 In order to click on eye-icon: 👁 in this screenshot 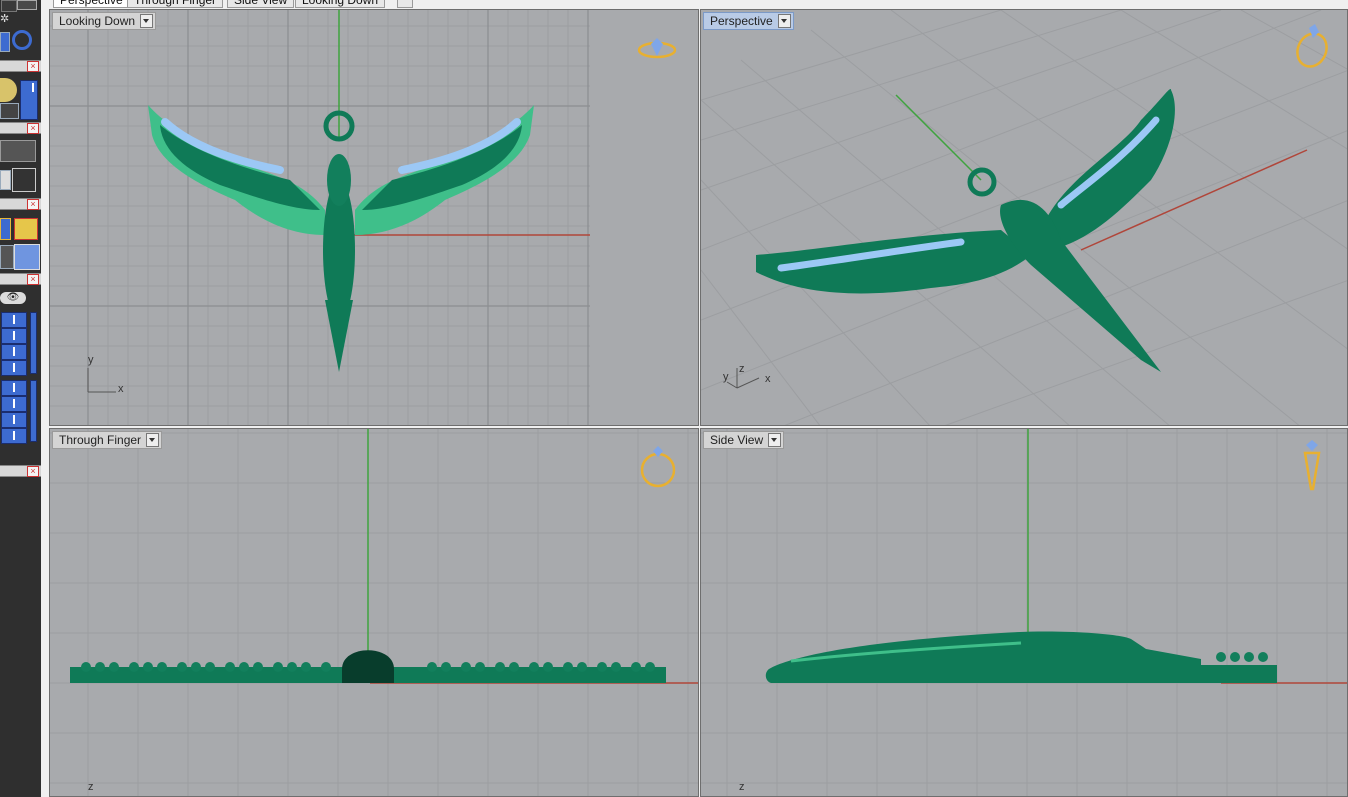, I will do `click(13, 298)`.